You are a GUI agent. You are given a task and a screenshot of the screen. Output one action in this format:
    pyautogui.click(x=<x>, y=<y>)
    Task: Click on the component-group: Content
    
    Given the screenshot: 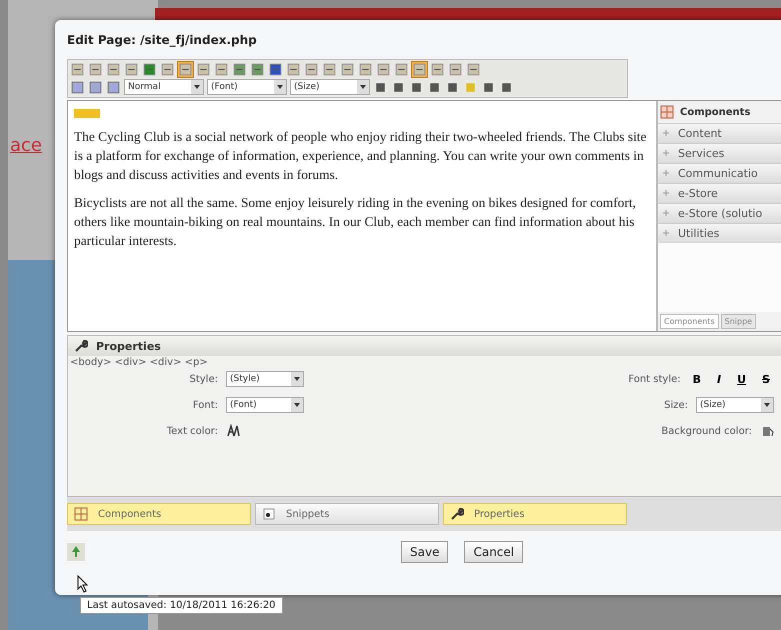 What is the action you would take?
    pyautogui.click(x=719, y=133)
    